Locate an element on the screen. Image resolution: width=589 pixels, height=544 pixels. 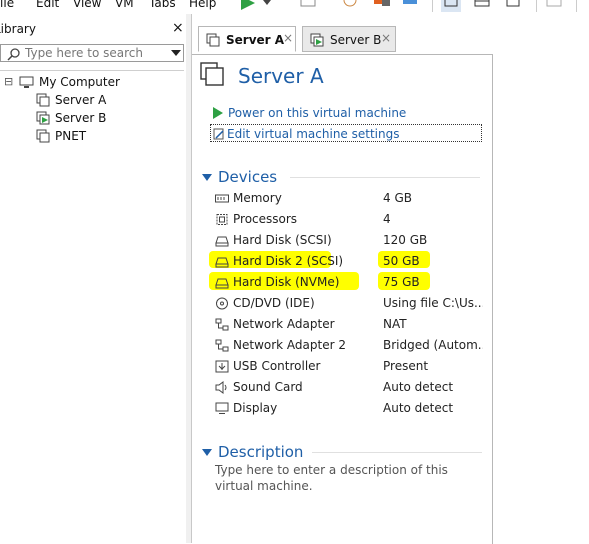
fullscreen-icon is located at coordinates (482, 6).